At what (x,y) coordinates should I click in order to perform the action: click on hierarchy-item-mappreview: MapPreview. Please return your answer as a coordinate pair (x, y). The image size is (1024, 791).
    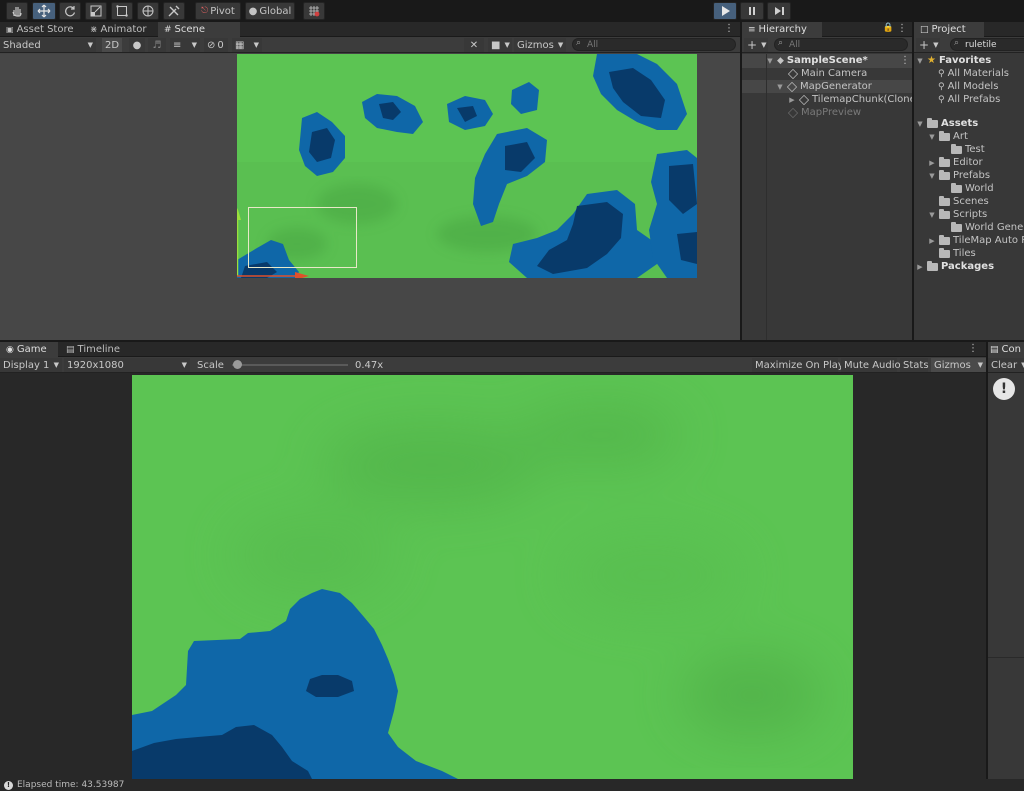
    Looking at the image, I should click on (824, 112).